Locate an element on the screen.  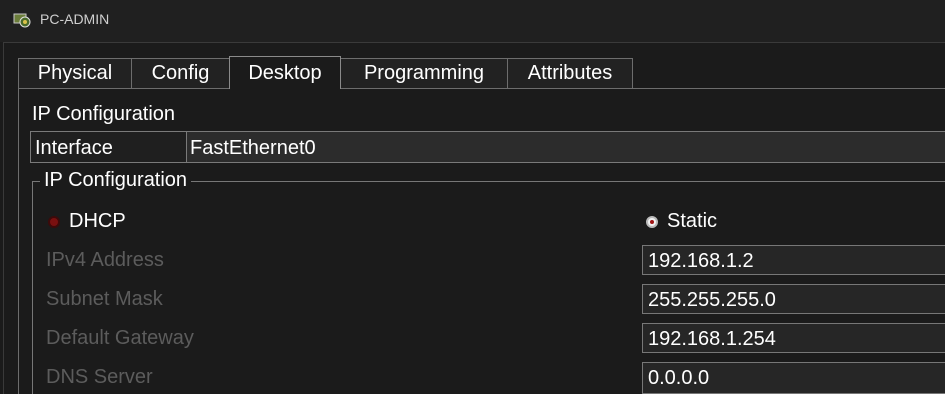
interface-label: Interface is located at coordinates (74, 148).